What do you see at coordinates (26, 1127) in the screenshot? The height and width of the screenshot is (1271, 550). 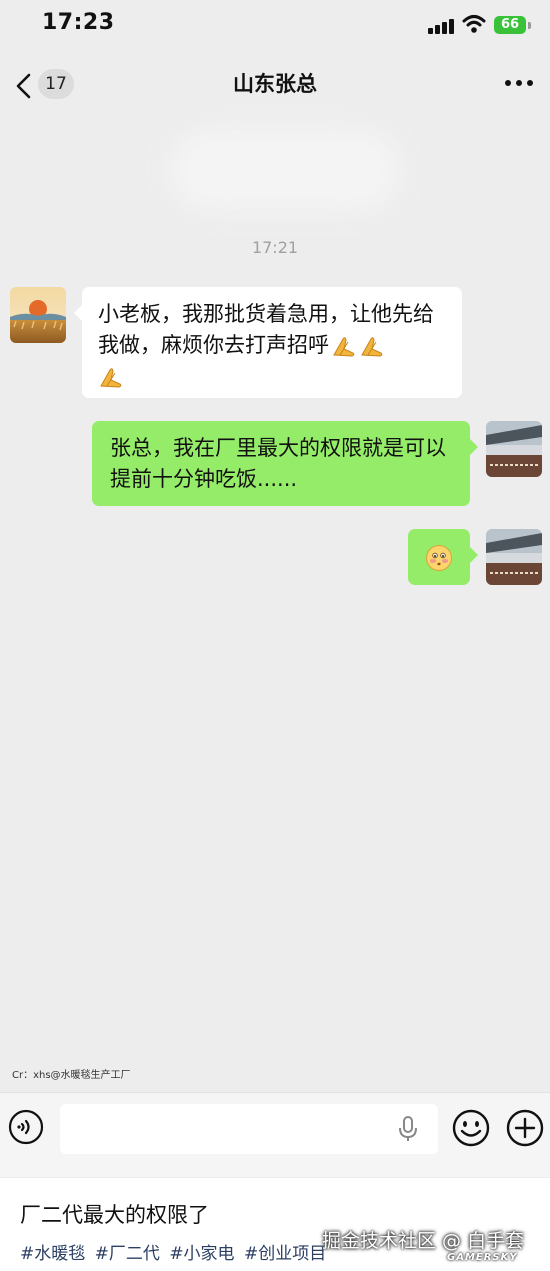 I see `voice-input-icon` at bounding box center [26, 1127].